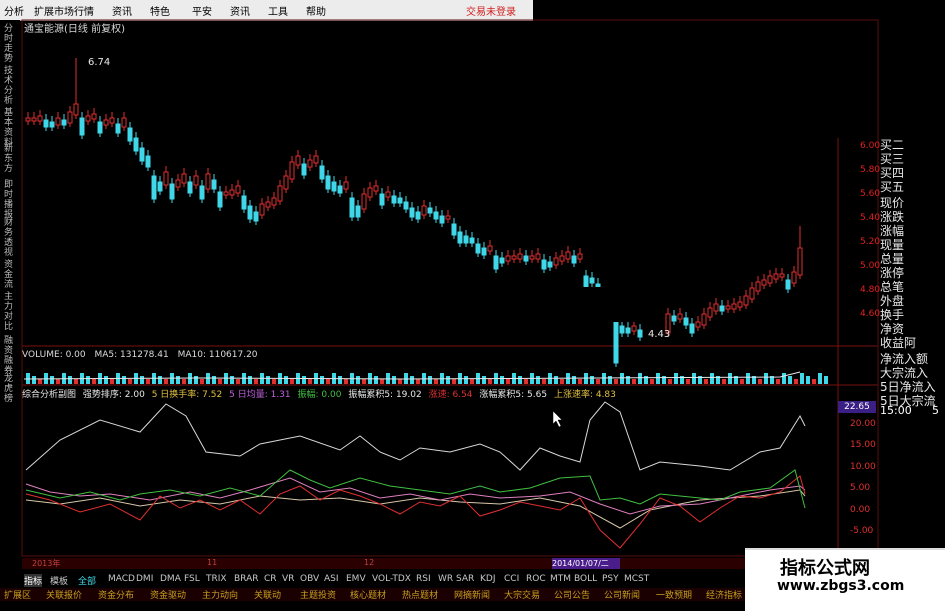 Image resolution: width=945 pixels, height=611 pixels. What do you see at coordinates (572, 594) in the screenshot?
I see `bottom-nav-item: 公司公告` at bounding box center [572, 594].